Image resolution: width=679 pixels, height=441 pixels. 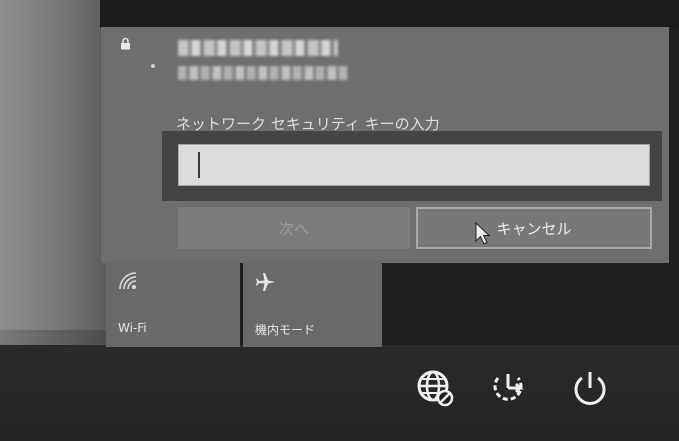 What do you see at coordinates (173, 304) in the screenshot?
I see `wifi-tile: Wi-Fi` at bounding box center [173, 304].